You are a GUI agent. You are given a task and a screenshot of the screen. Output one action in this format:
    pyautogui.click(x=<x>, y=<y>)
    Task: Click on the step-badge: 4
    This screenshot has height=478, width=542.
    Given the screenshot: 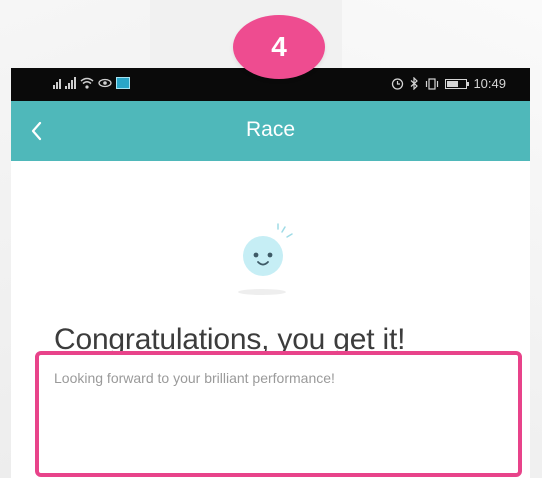 What is the action you would take?
    pyautogui.click(x=279, y=47)
    